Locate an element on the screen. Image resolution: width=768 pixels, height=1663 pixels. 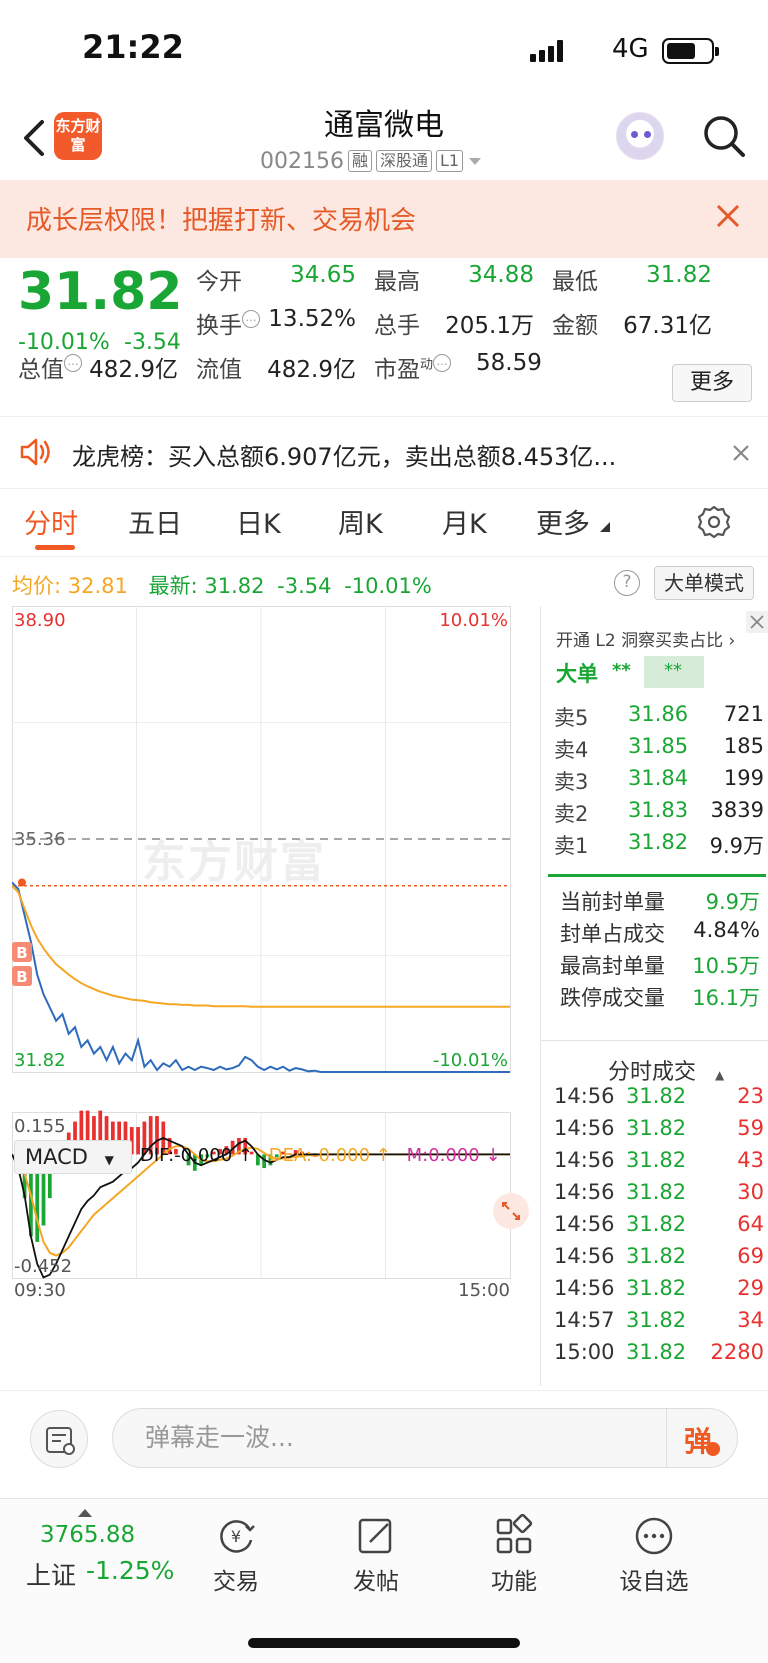
tick-volume: 43 is located at coordinates (750, 1160).